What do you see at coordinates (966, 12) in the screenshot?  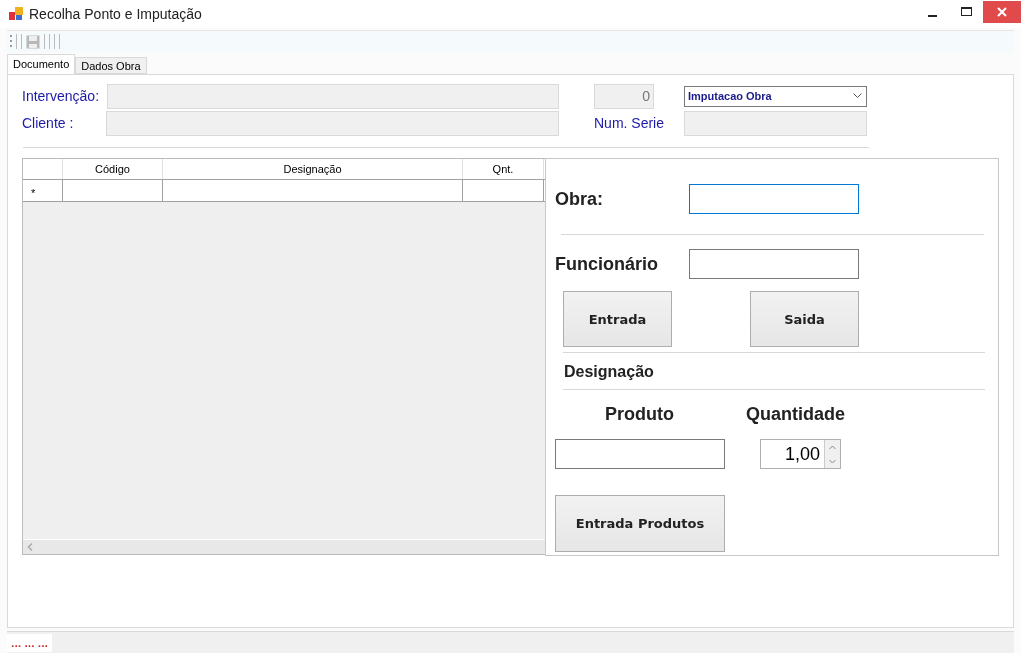 I see `maximize-icon` at bounding box center [966, 12].